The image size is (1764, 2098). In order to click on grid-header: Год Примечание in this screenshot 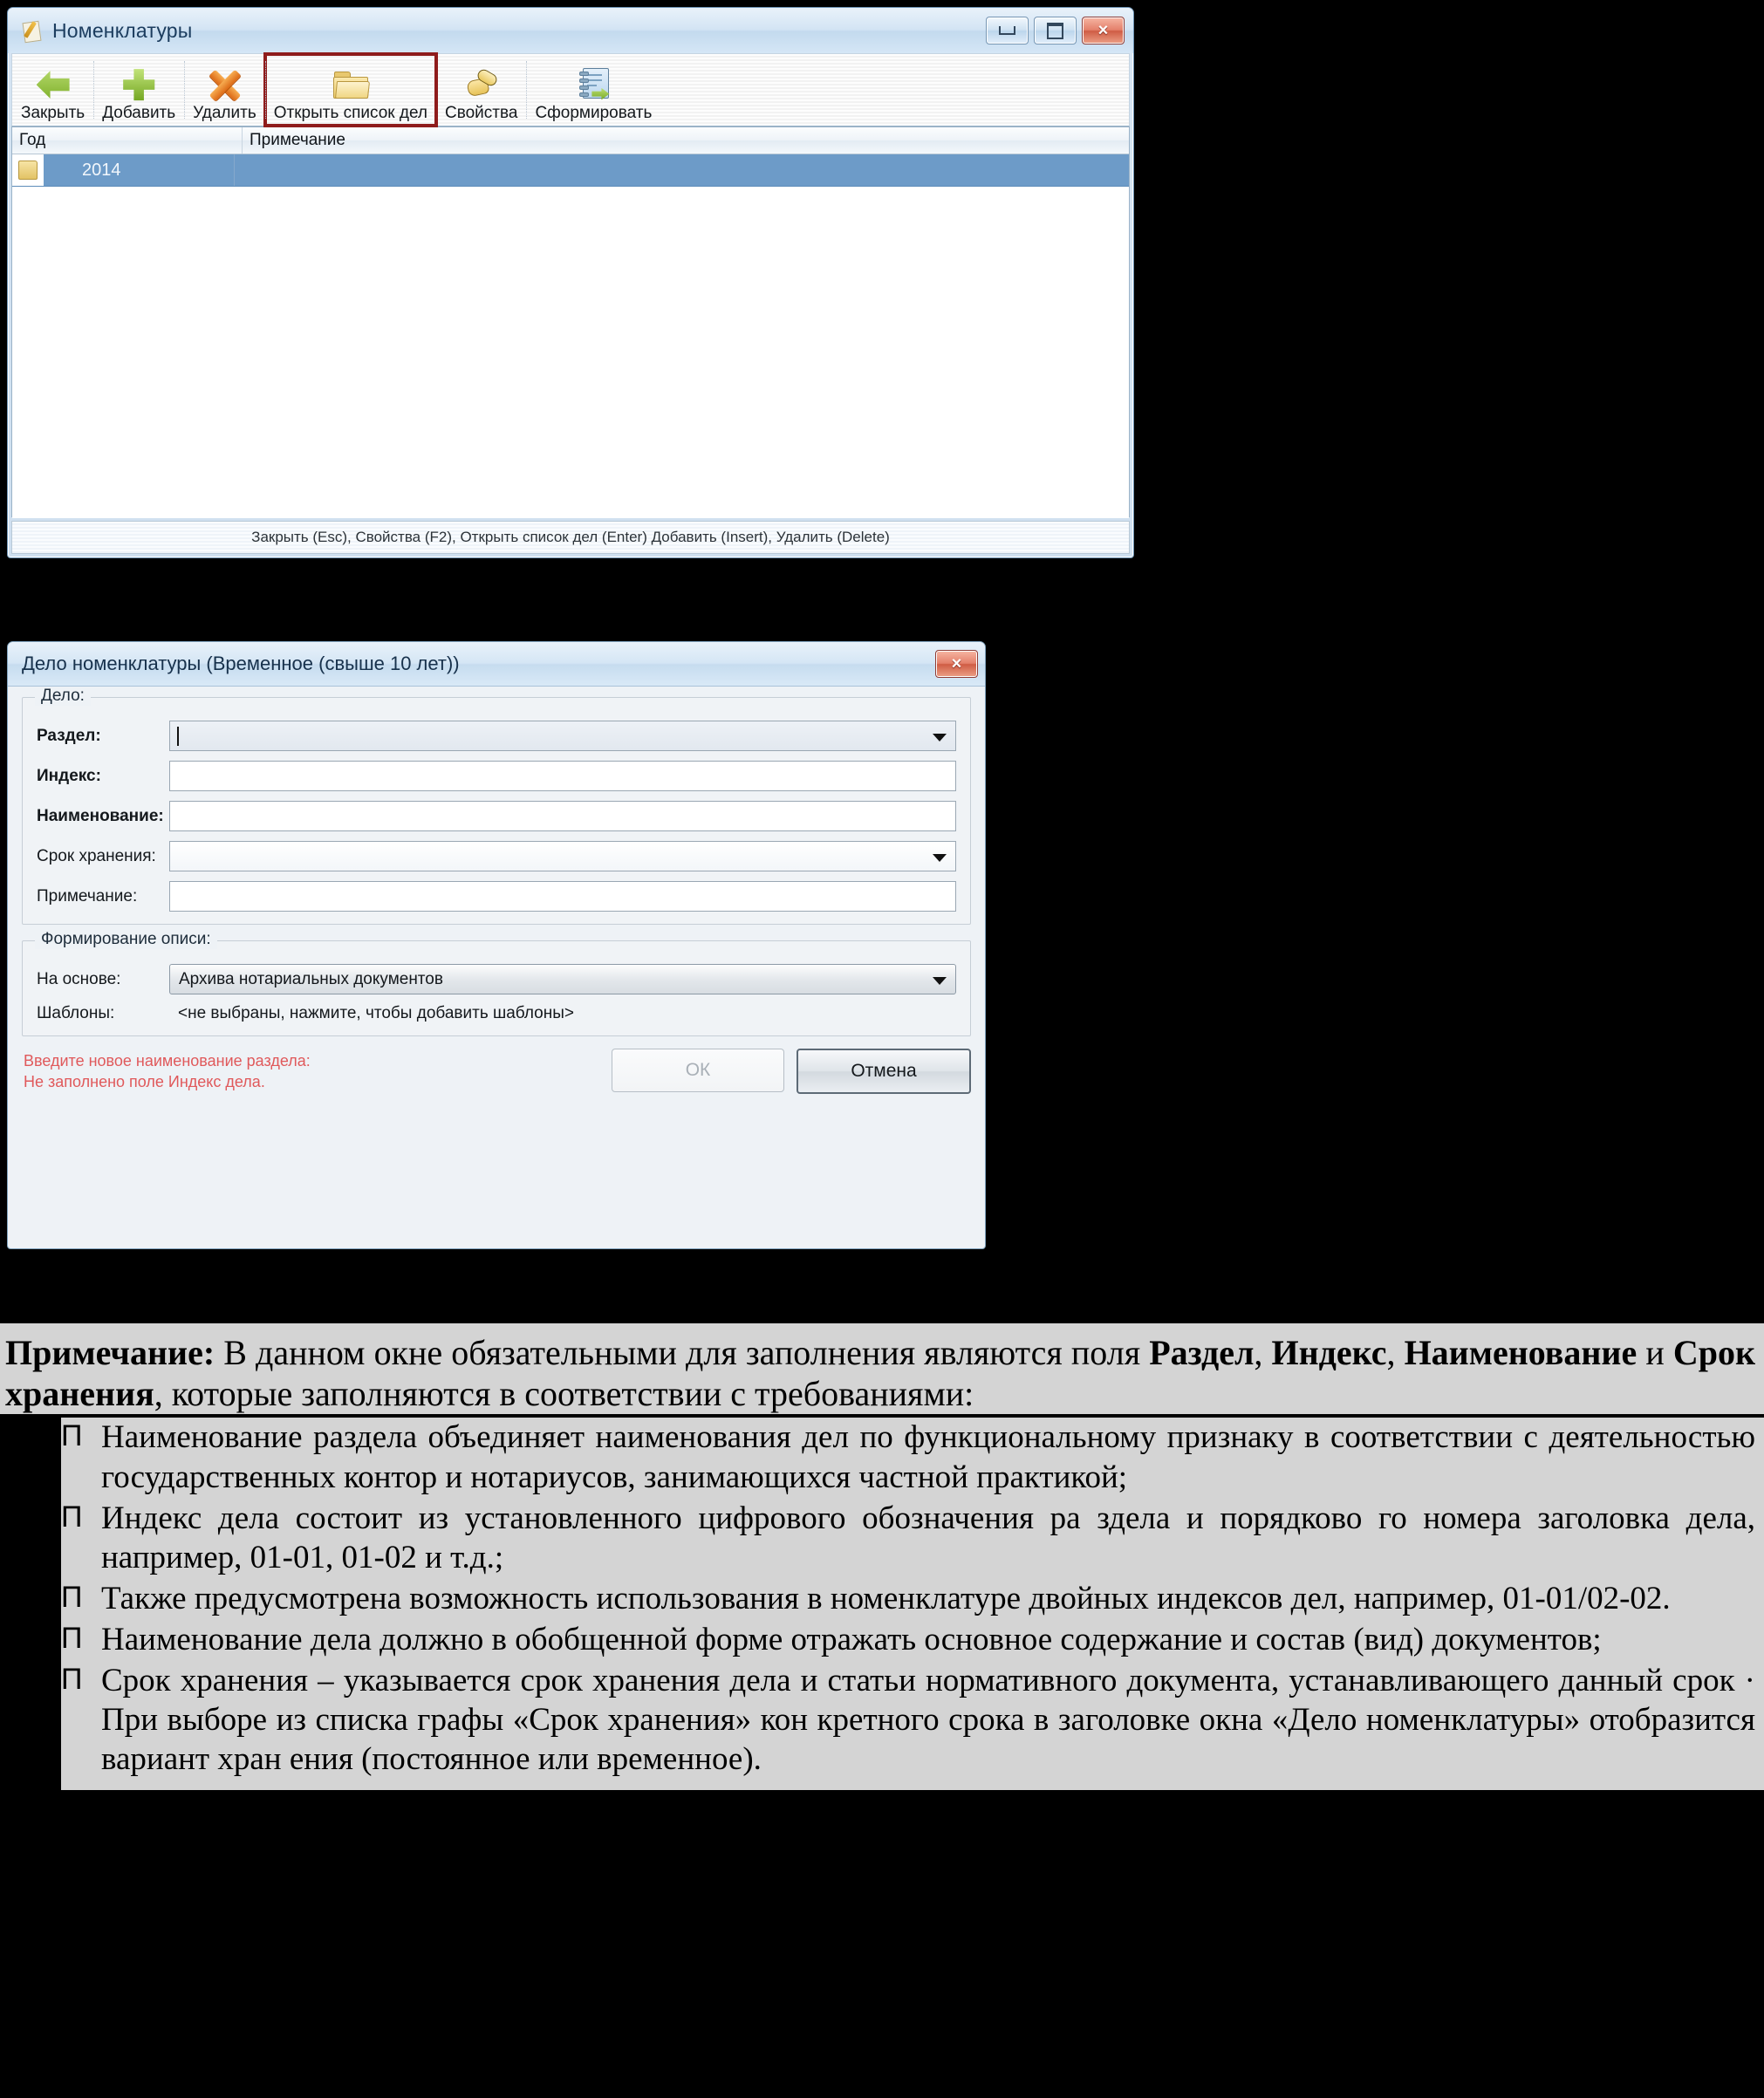, I will do `click(571, 140)`.